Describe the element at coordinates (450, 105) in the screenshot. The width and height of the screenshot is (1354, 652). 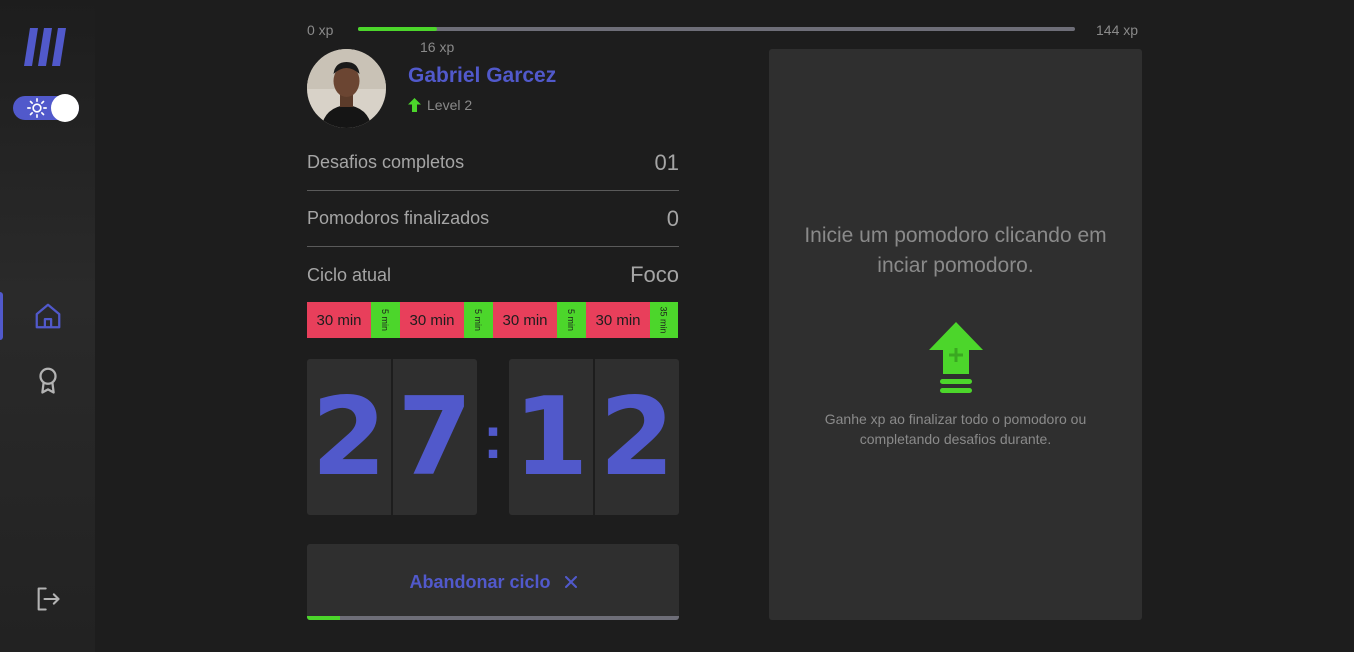
I see `level-label: Level 2` at that location.